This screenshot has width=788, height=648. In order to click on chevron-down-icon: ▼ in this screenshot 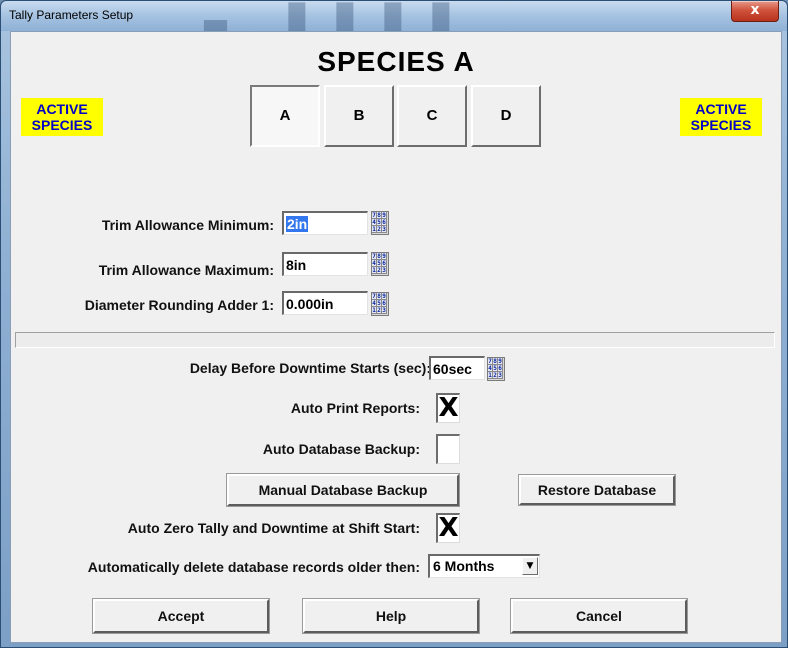, I will do `click(530, 566)`.